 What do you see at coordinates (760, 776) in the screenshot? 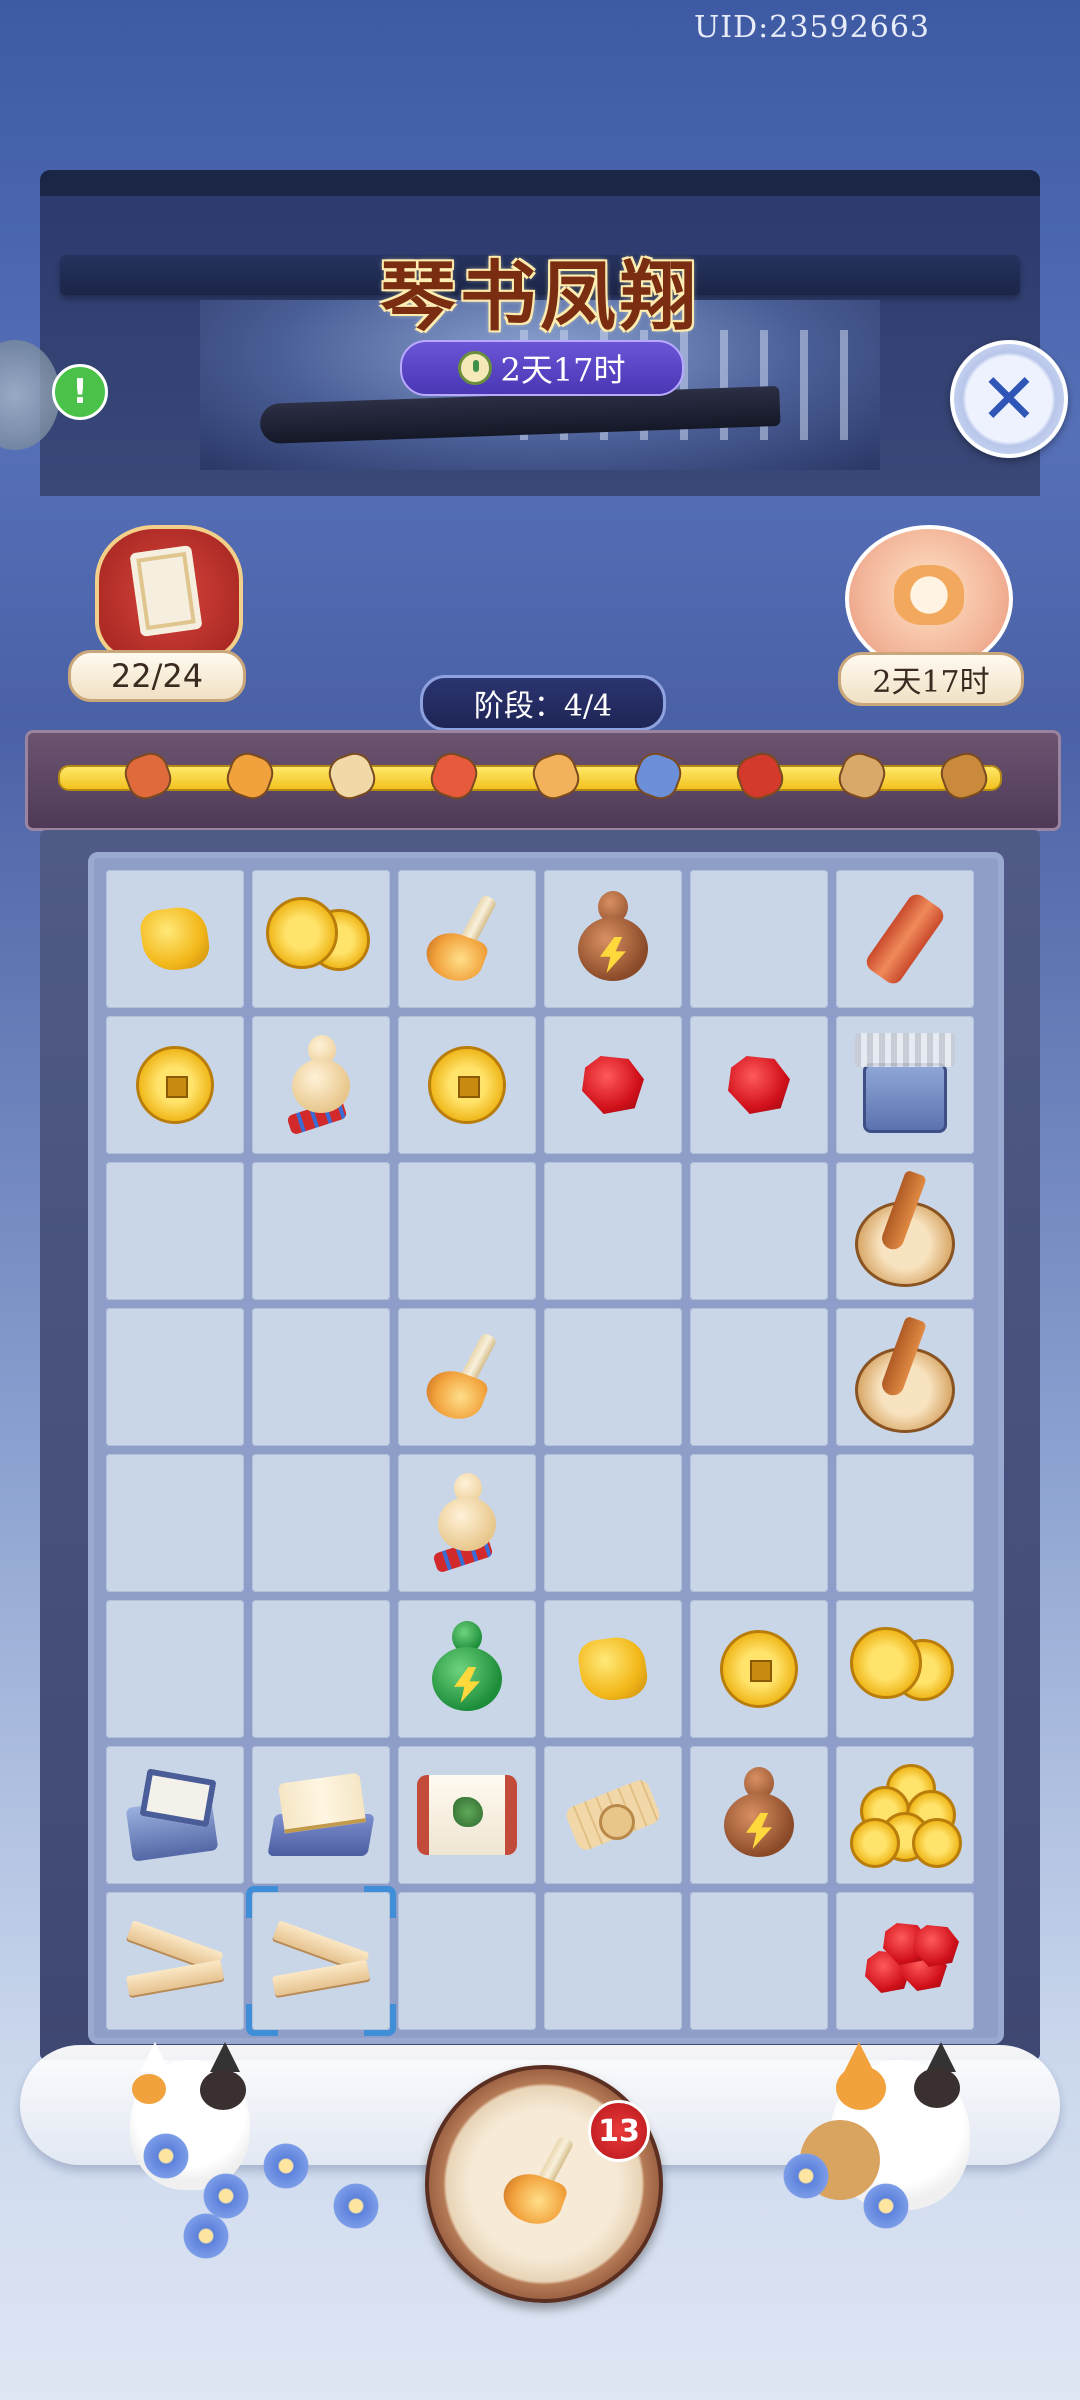
I see `flute-red-icon` at bounding box center [760, 776].